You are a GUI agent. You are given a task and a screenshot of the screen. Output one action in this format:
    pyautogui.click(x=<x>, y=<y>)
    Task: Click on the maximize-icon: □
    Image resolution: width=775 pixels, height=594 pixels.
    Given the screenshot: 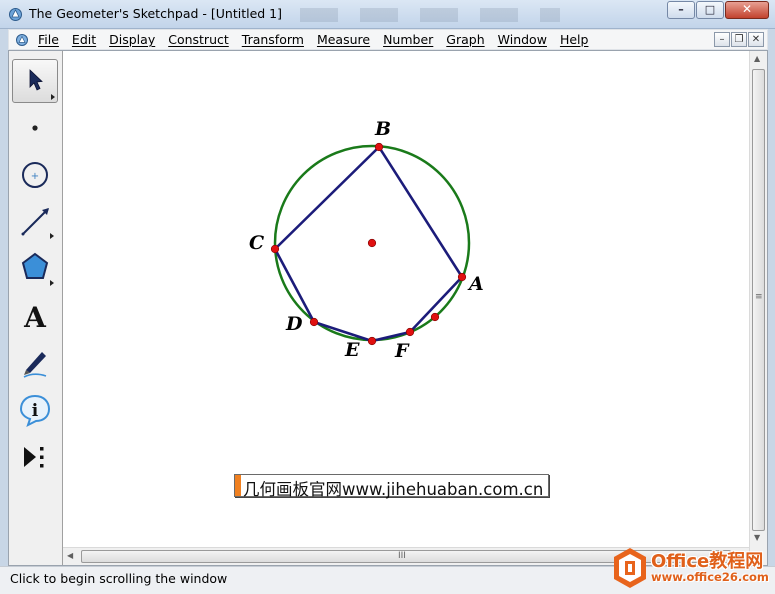 What is the action you would take?
    pyautogui.click(x=710, y=9)
    